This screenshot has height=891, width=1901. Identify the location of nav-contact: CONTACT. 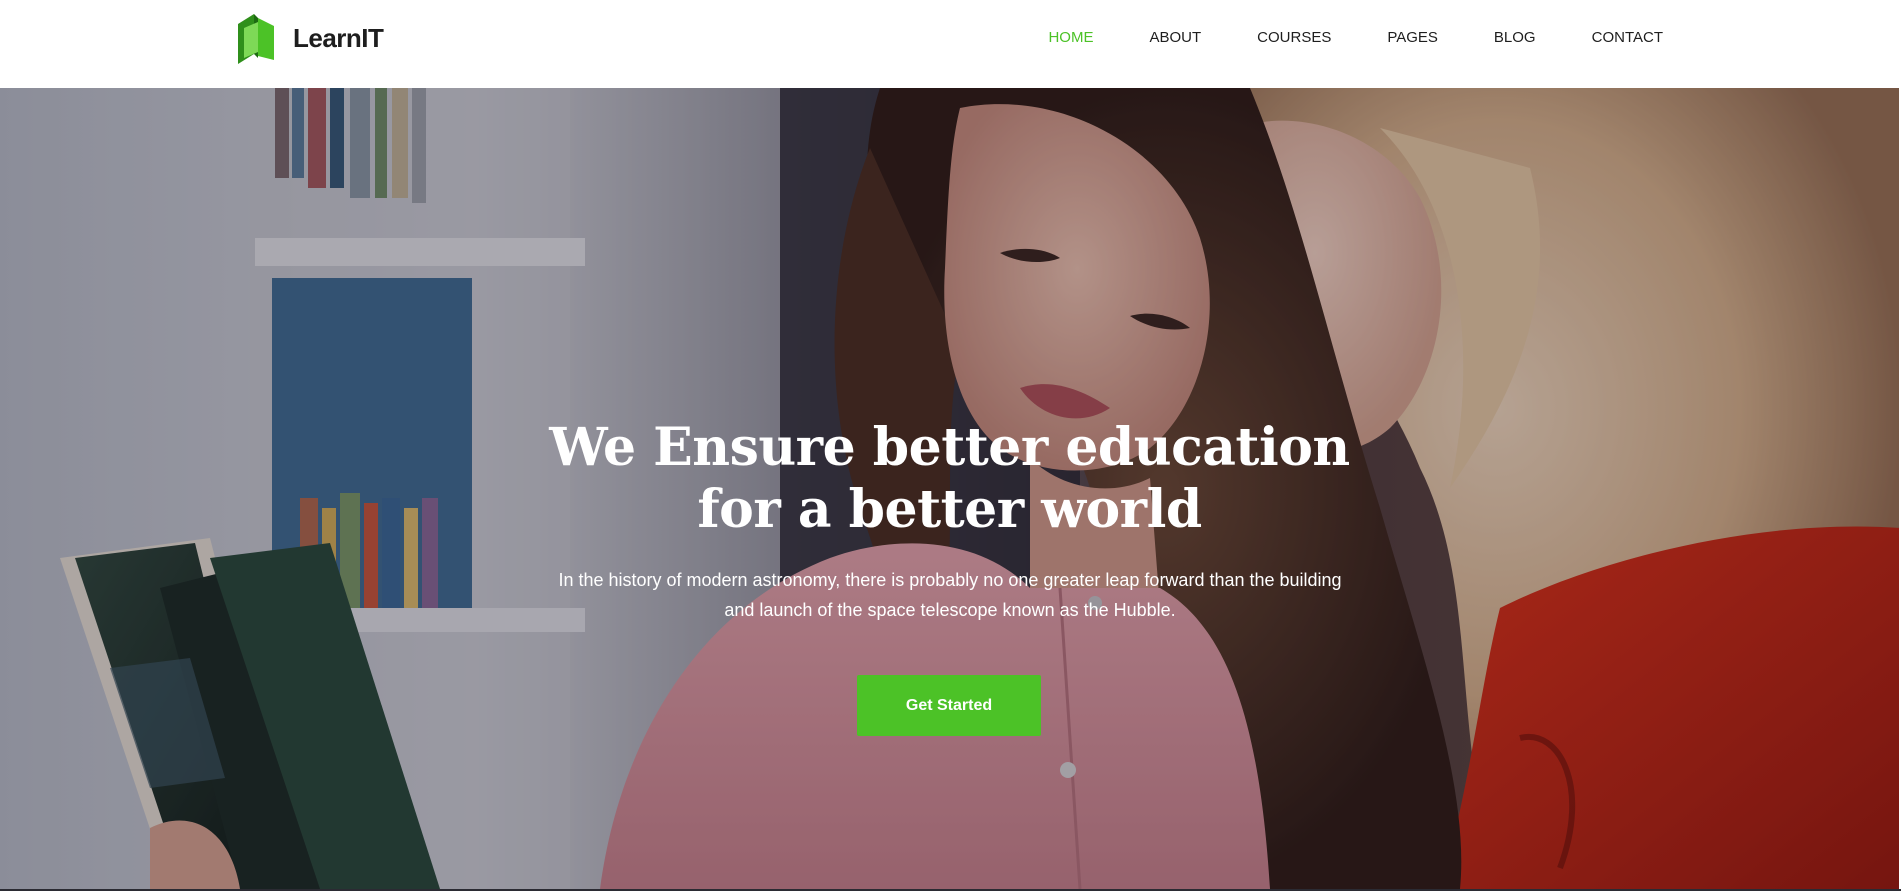
(1627, 38).